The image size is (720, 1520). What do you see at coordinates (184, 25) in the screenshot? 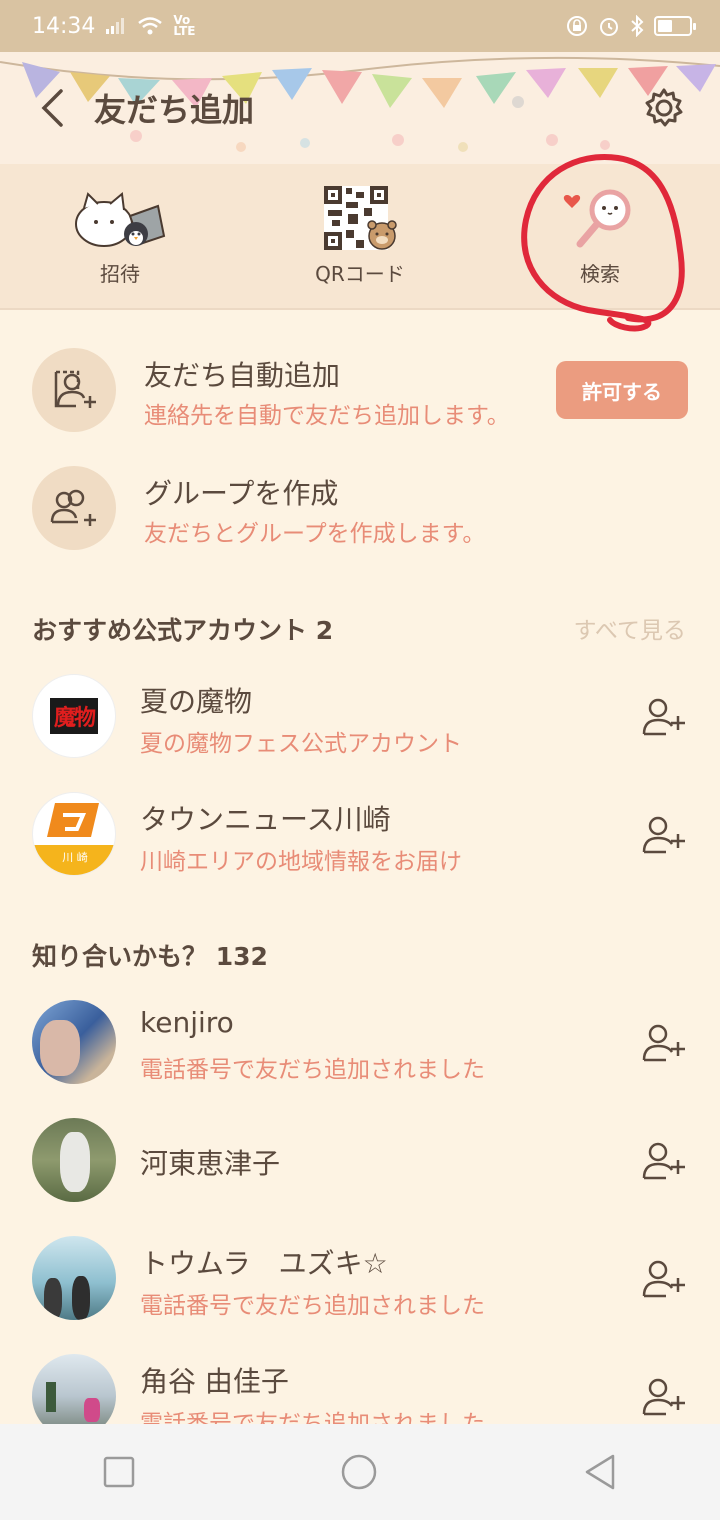
I see `volte-indicator: VoLTE` at bounding box center [184, 25].